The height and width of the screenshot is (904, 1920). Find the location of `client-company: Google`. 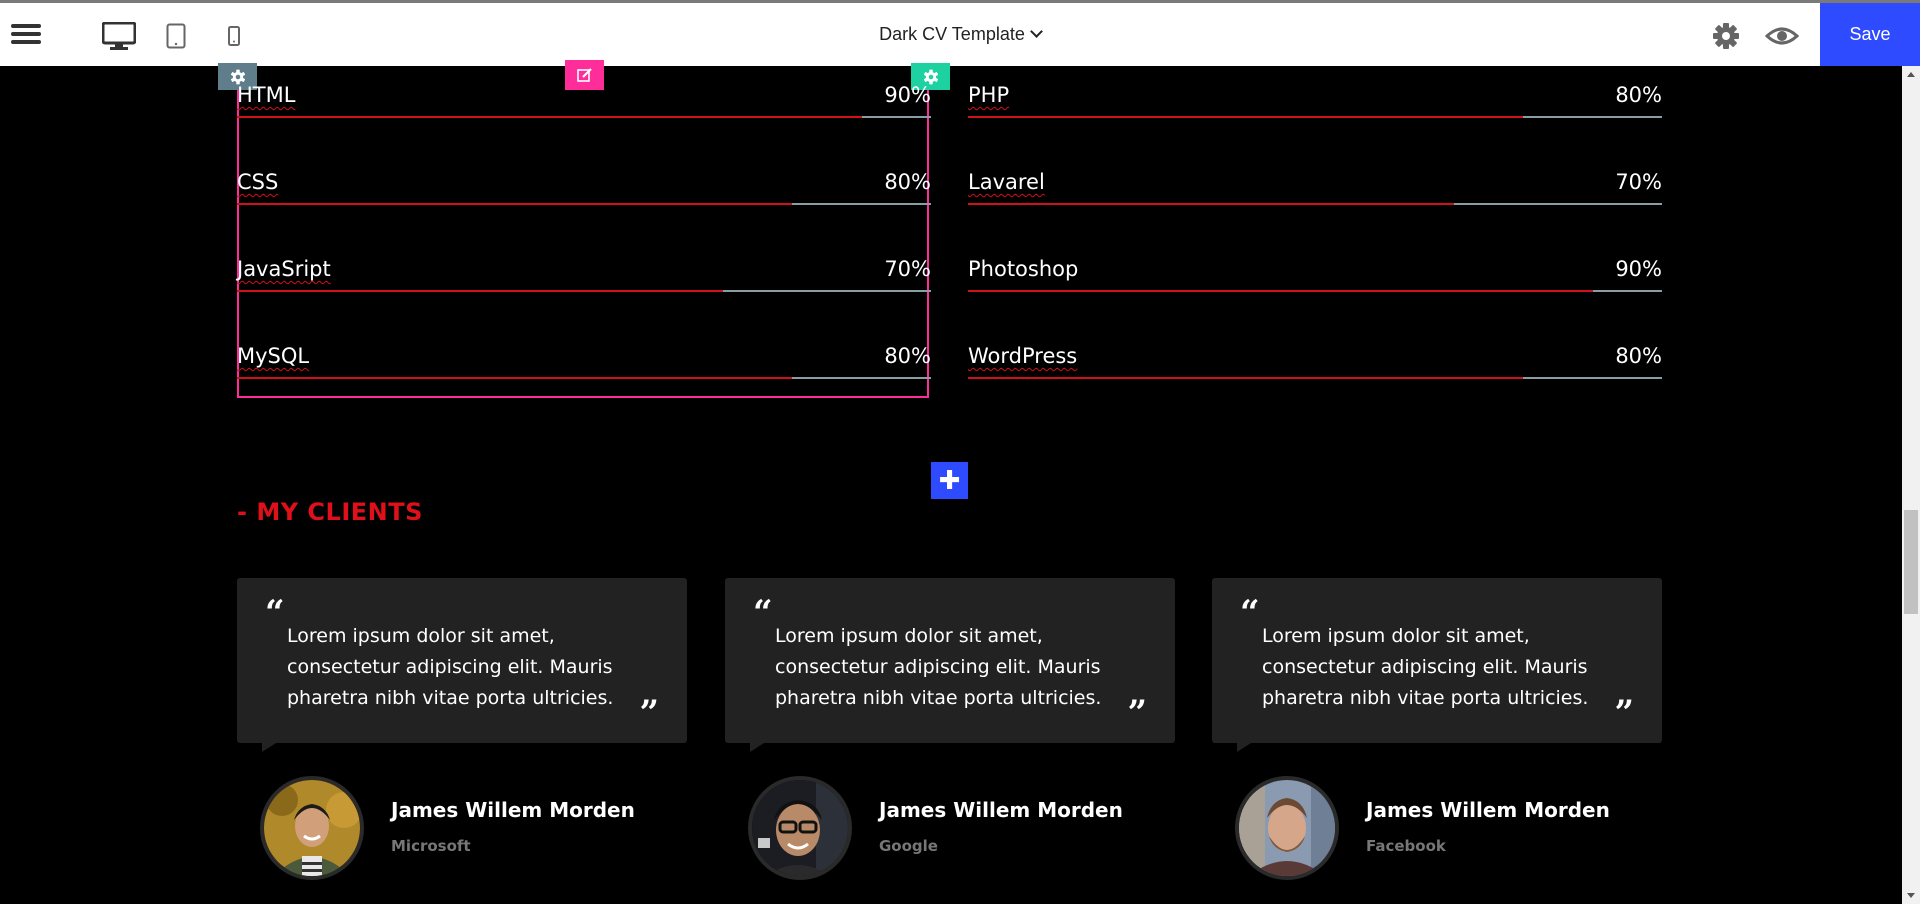

client-company: Google is located at coordinates (908, 846).